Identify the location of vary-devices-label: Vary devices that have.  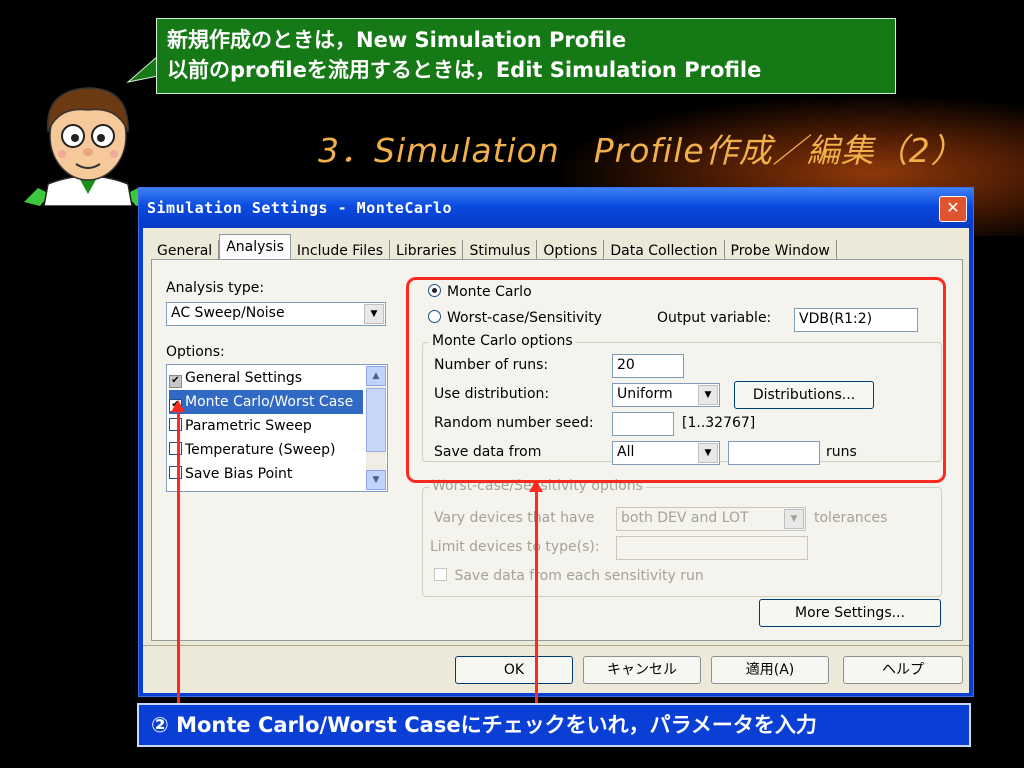
(514, 518).